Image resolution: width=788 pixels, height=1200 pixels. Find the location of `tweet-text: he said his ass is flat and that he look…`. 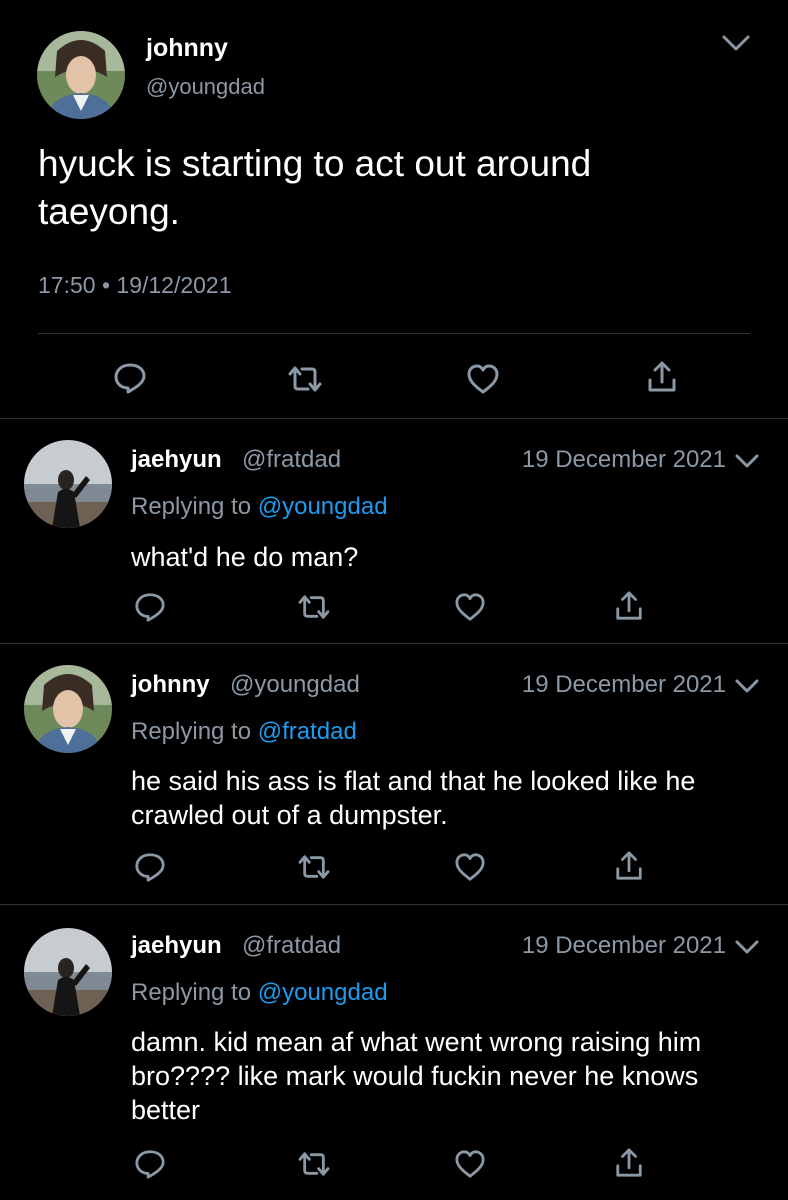

tweet-text: he said his ass is flat and that he look… is located at coordinates (413, 798).